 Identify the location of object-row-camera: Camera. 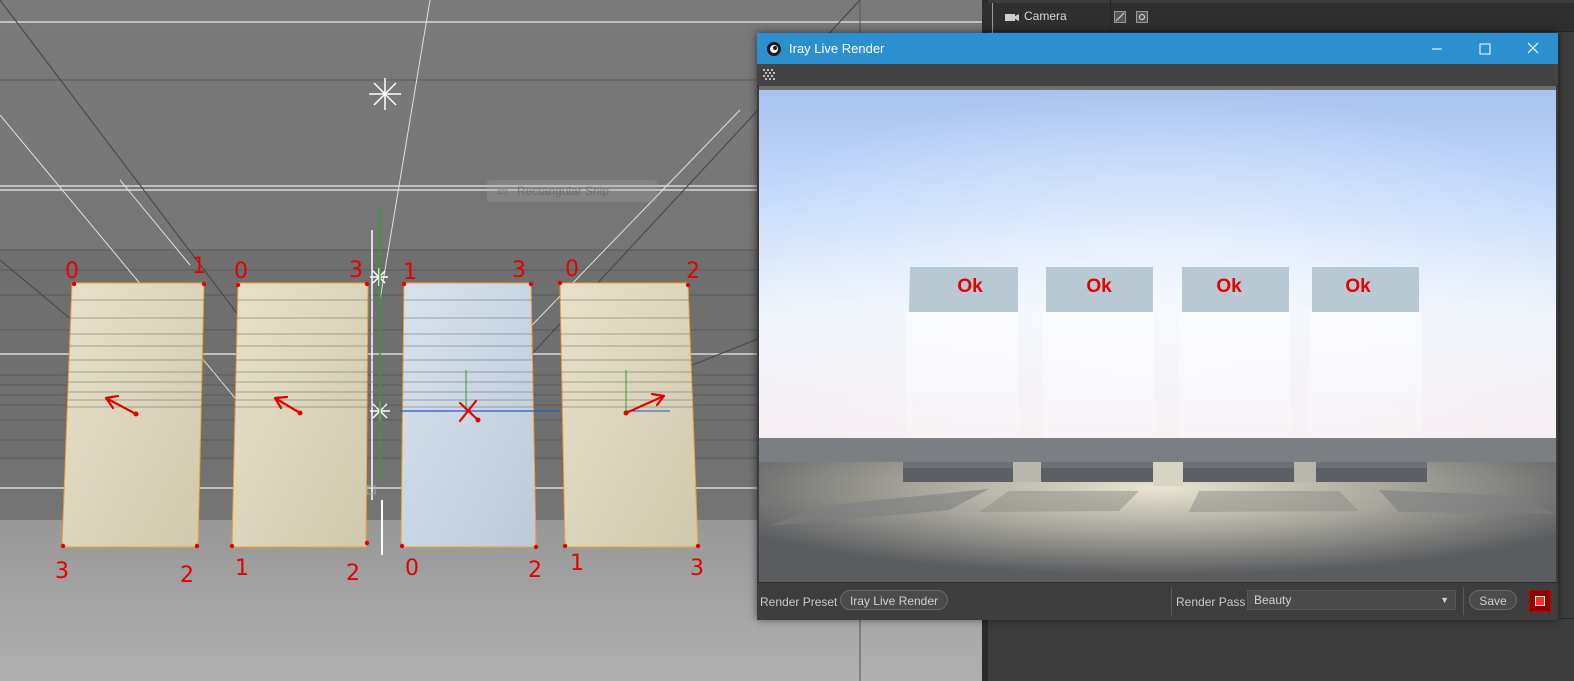
(1278, 21).